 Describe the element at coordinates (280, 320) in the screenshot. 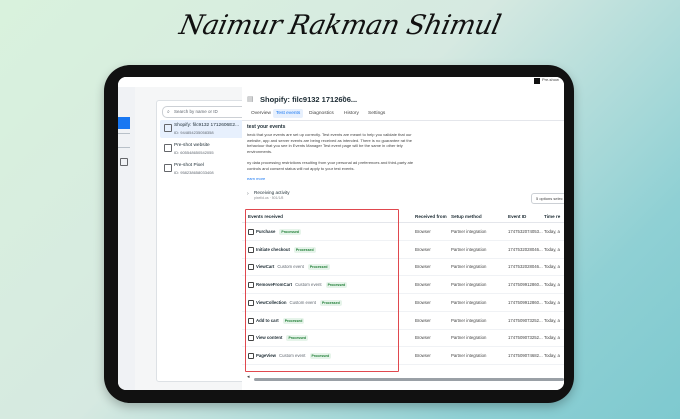

I see `event-name: Add to cart Processed` at that location.